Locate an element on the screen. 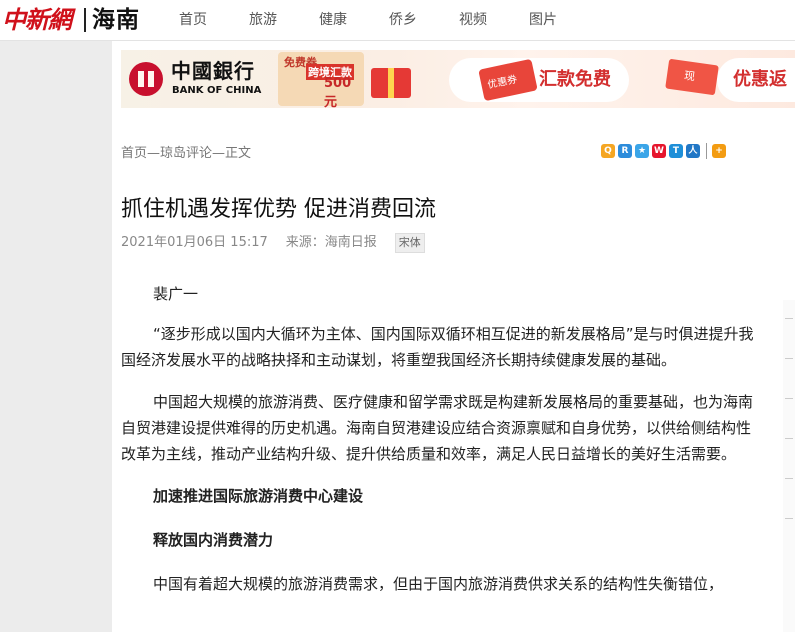 The height and width of the screenshot is (632, 795). slogan-free-remittance: 汇款免费 is located at coordinates (575, 79).